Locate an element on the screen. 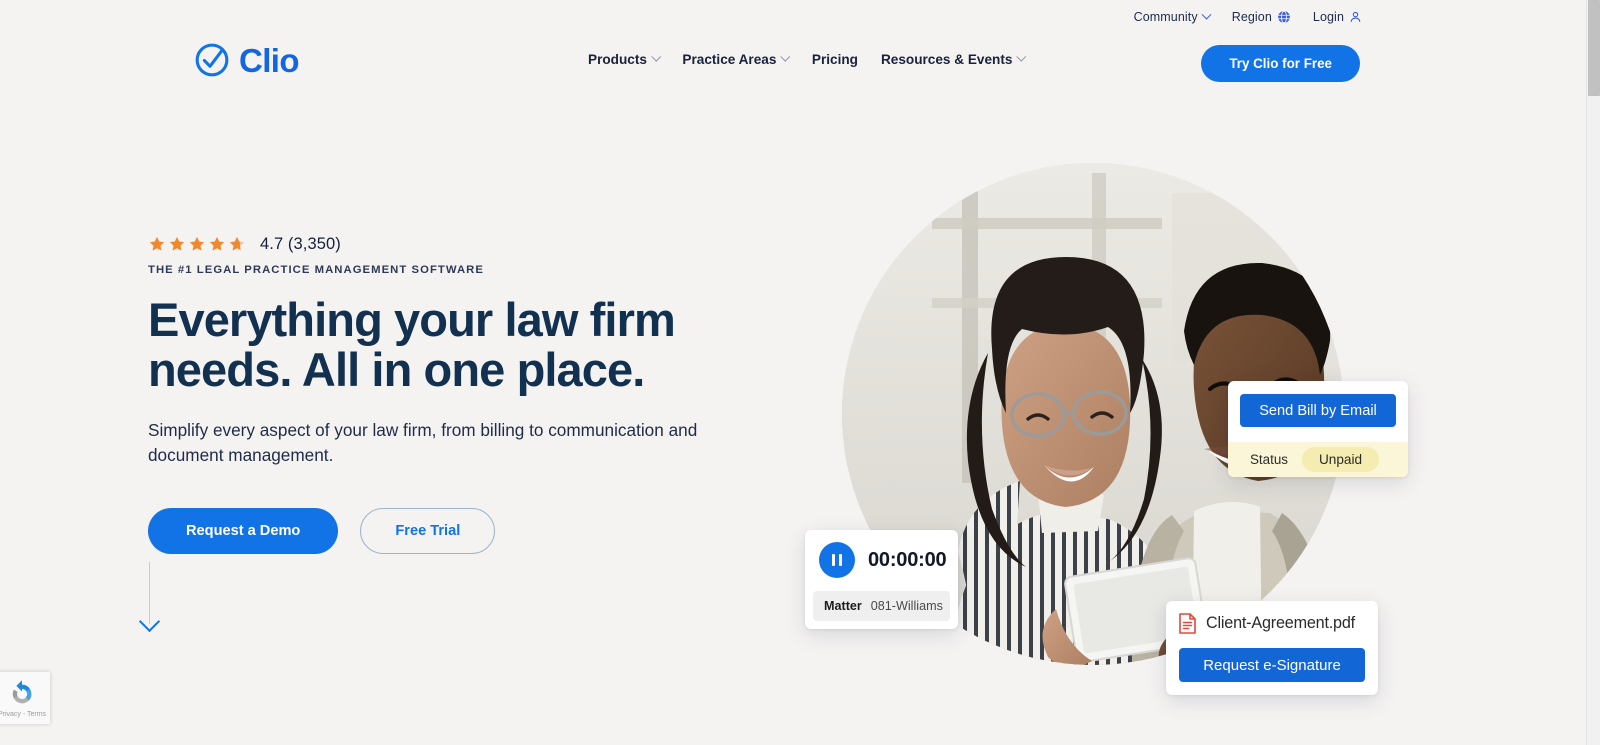 This screenshot has width=1600, height=745. try-clio-for-free-button: Try Clio for Free is located at coordinates (1280, 63).